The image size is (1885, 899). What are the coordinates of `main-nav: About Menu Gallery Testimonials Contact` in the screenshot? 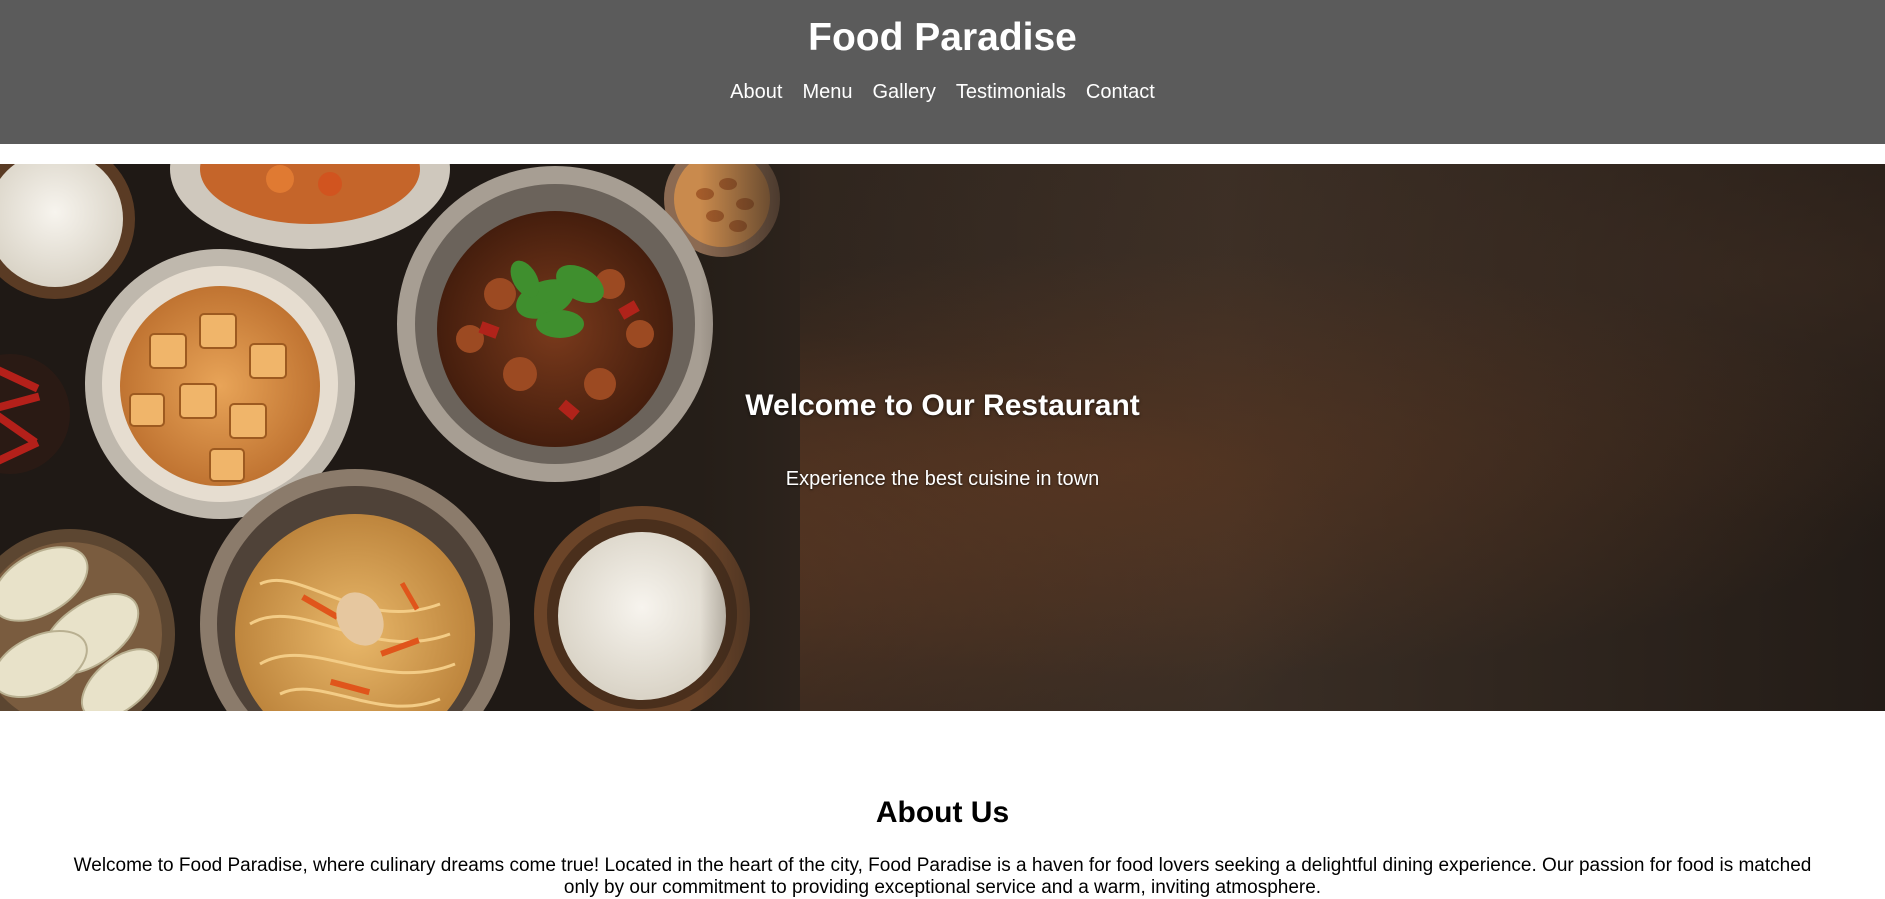 It's located at (942, 92).